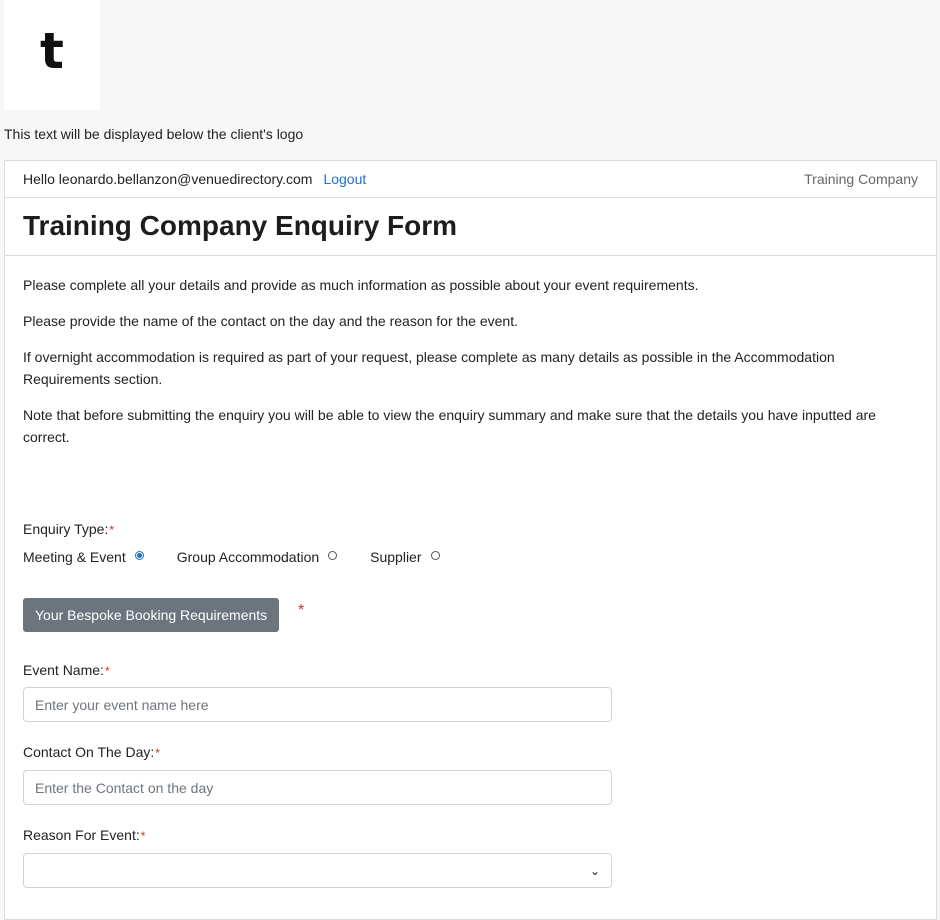  I want to click on radio-group-accommodation: Group Accommodation, so click(257, 557).